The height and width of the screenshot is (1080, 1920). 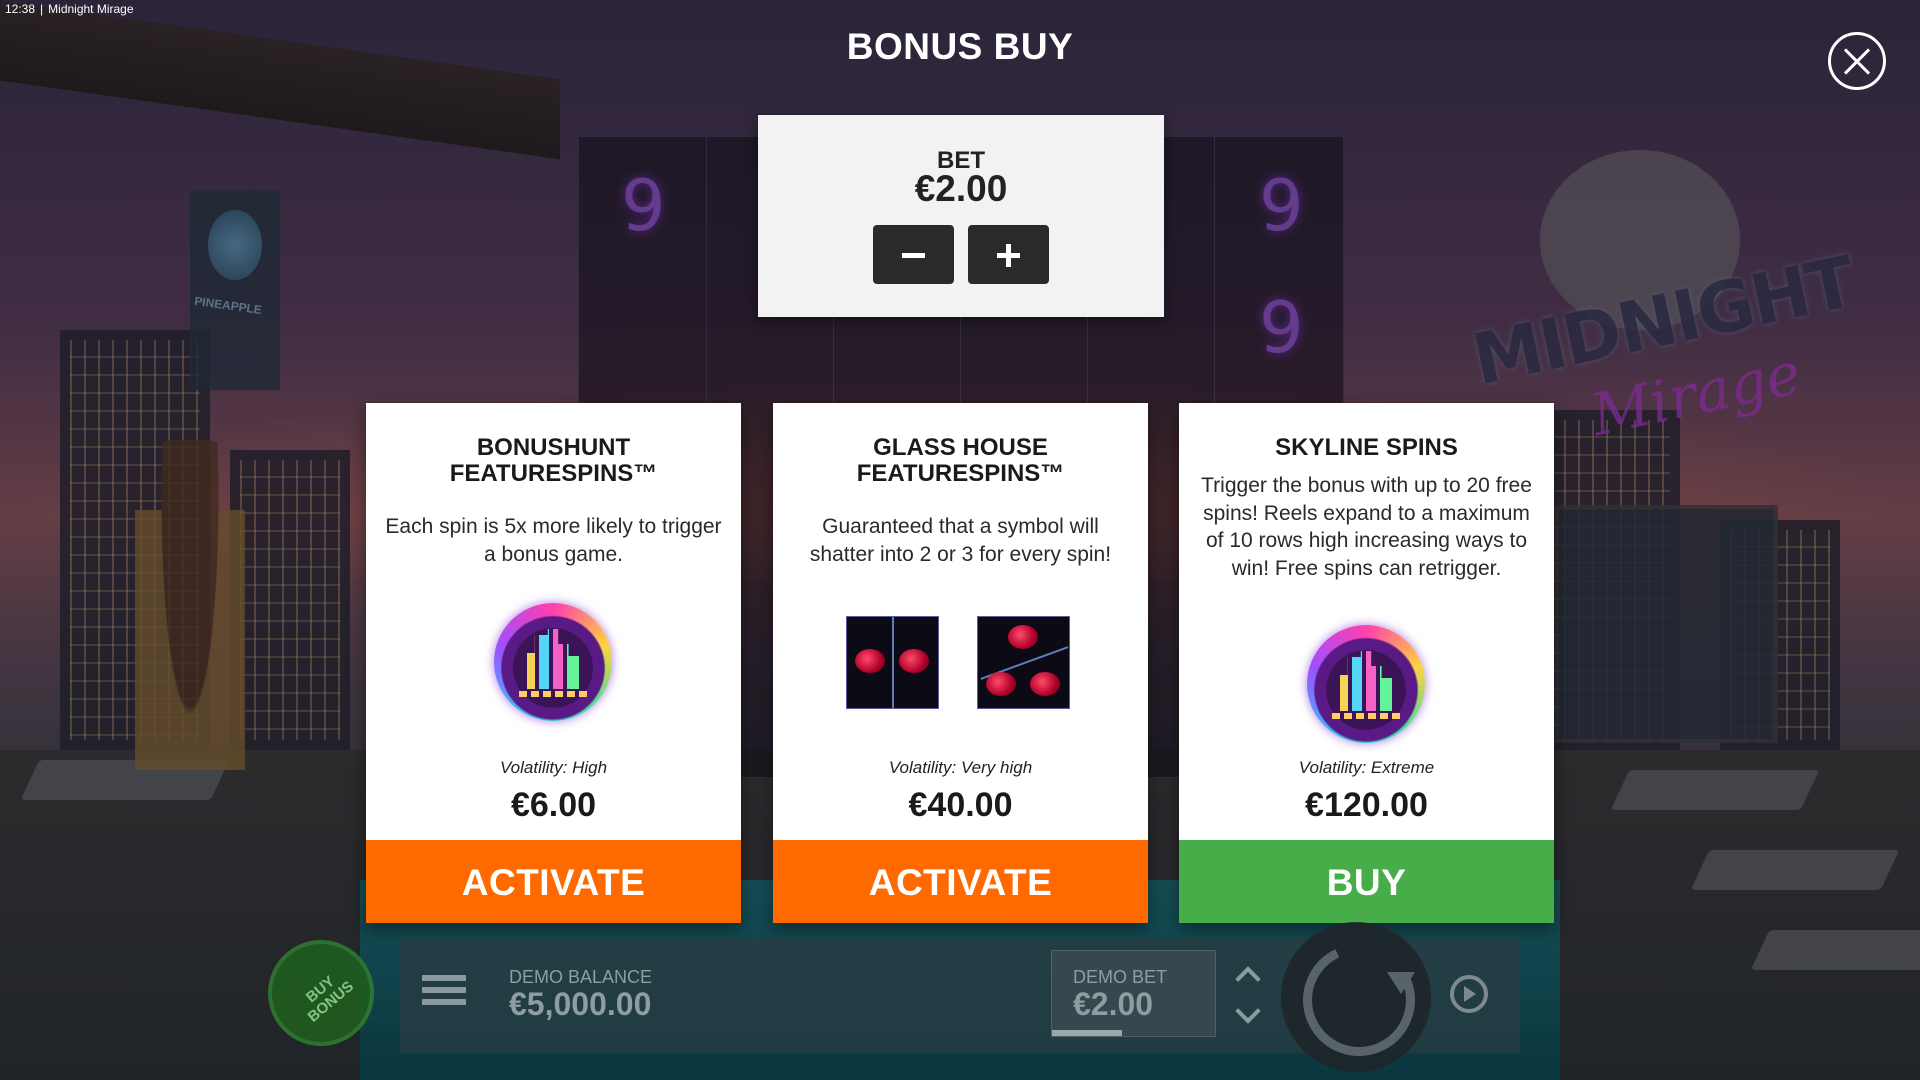 What do you see at coordinates (553, 805) in the screenshot?
I see `price: €6.00` at bounding box center [553, 805].